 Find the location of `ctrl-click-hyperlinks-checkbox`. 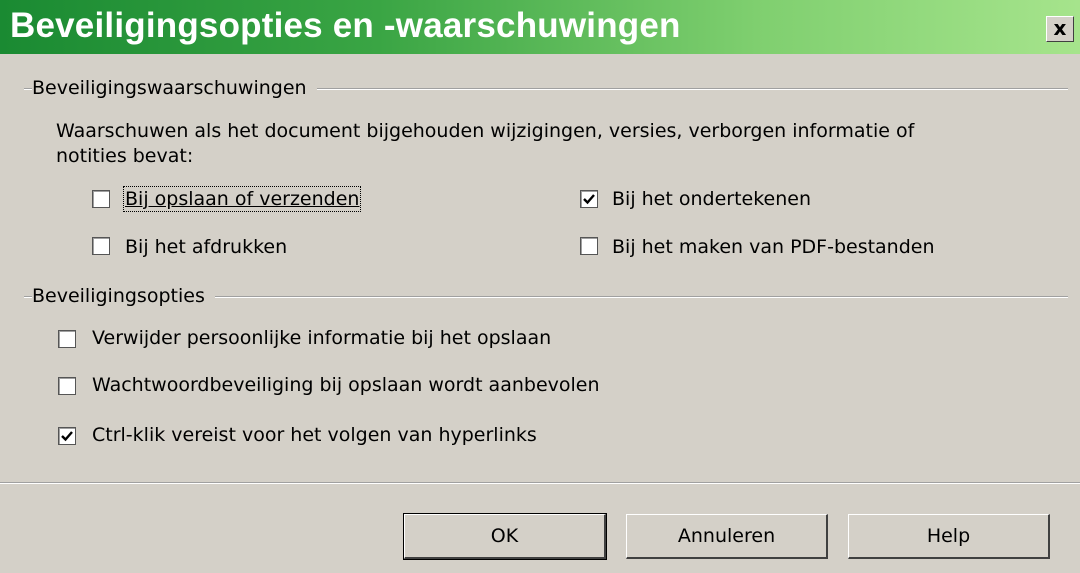

ctrl-click-hyperlinks-checkbox is located at coordinates (67, 436).